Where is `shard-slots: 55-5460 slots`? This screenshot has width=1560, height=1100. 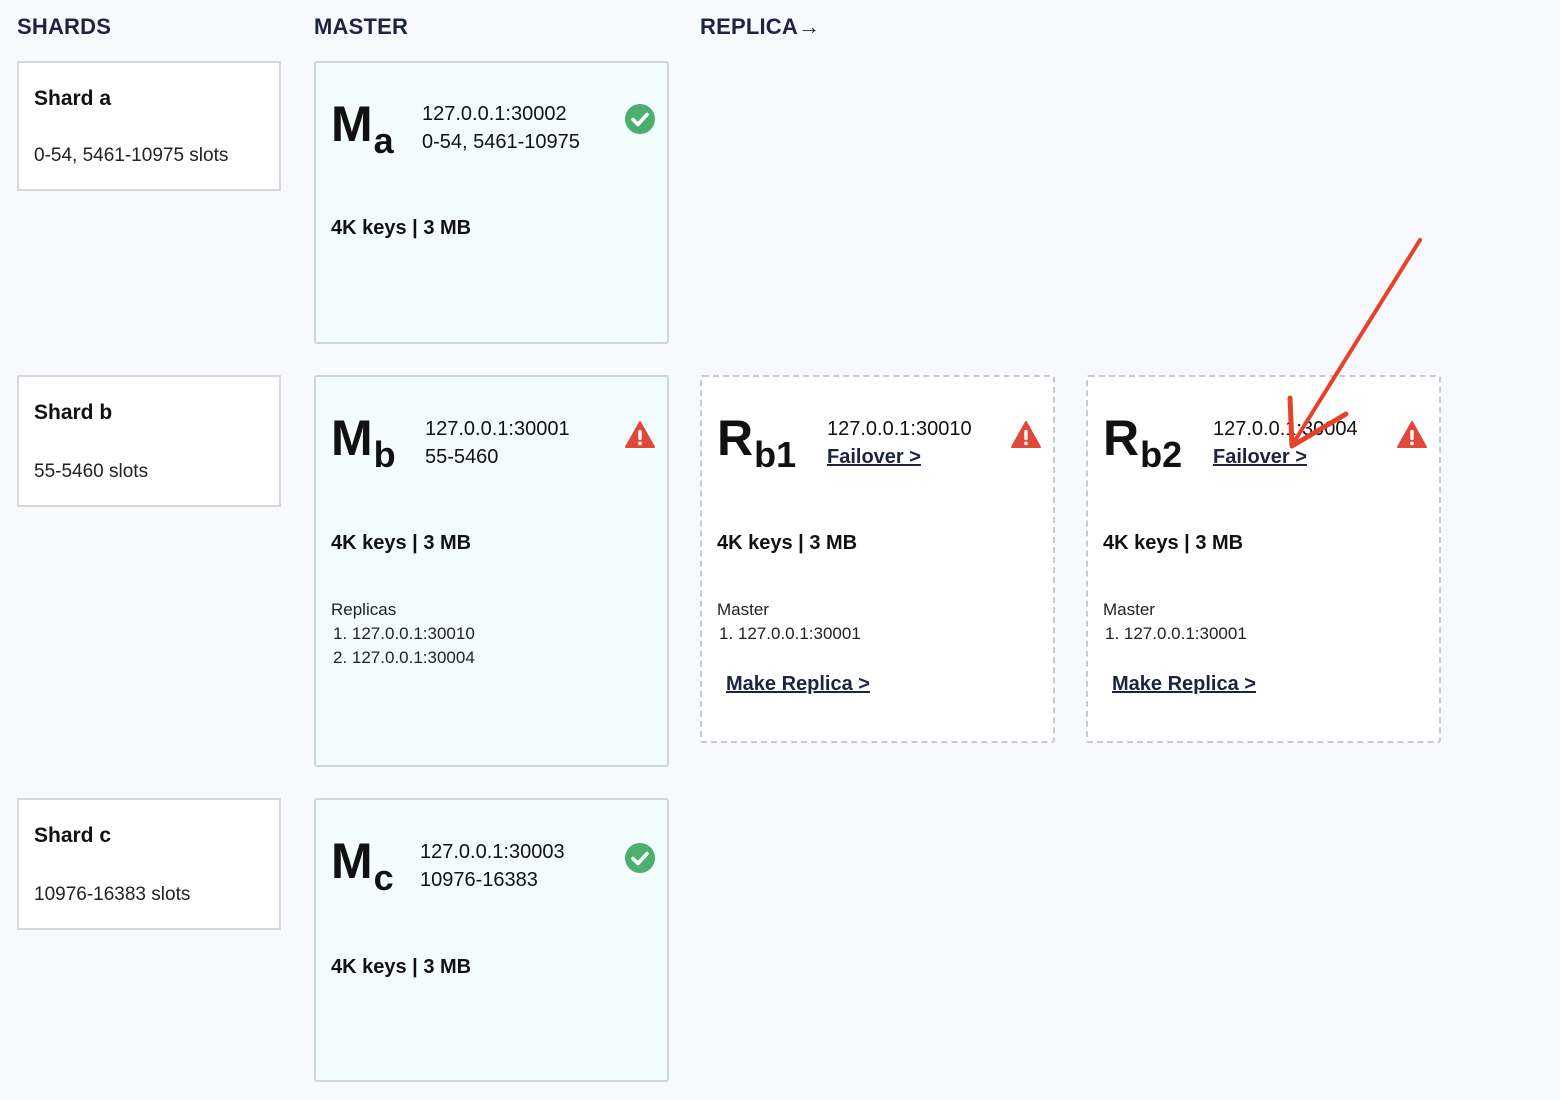
shard-slots: 55-5460 slots is located at coordinates (91, 471).